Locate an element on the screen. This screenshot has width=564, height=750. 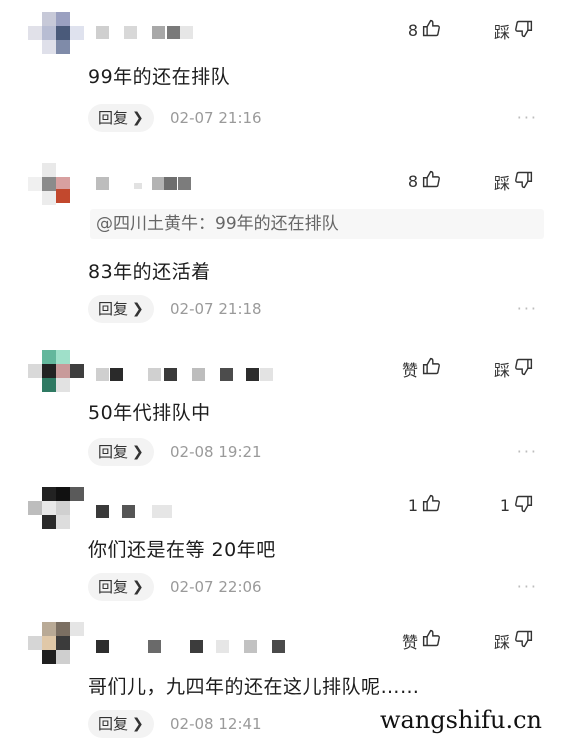
dislike-count: 1 is located at coordinates (504, 505).